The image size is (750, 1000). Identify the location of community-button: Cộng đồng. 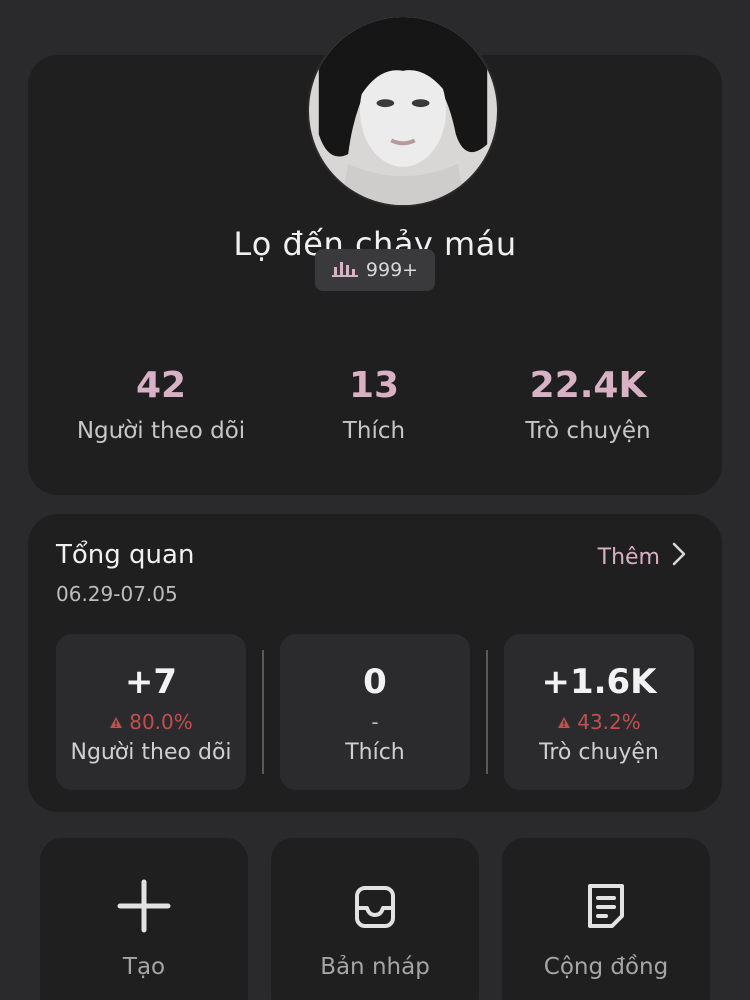
(606, 919).